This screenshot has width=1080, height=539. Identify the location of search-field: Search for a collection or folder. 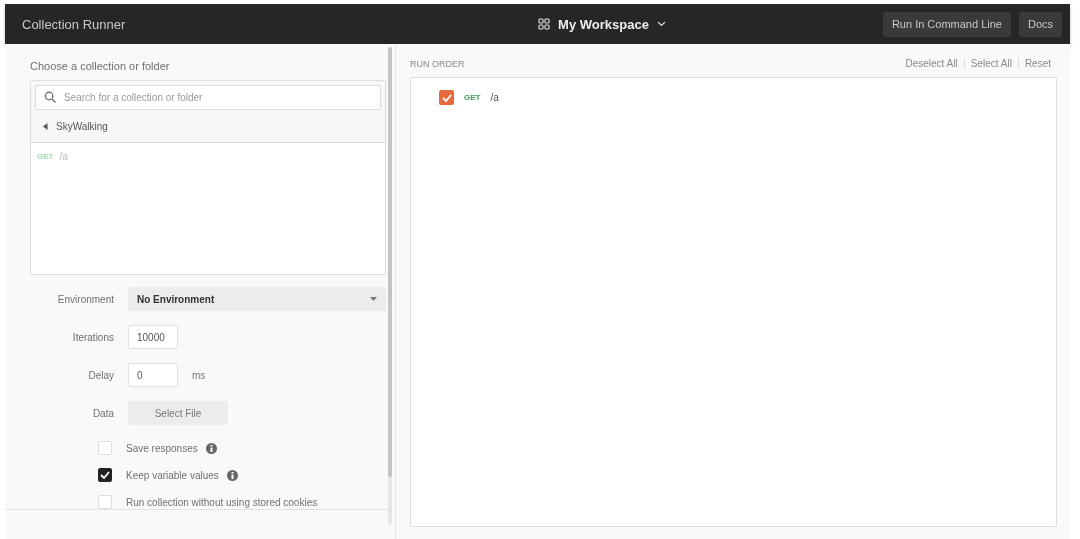
(208, 97).